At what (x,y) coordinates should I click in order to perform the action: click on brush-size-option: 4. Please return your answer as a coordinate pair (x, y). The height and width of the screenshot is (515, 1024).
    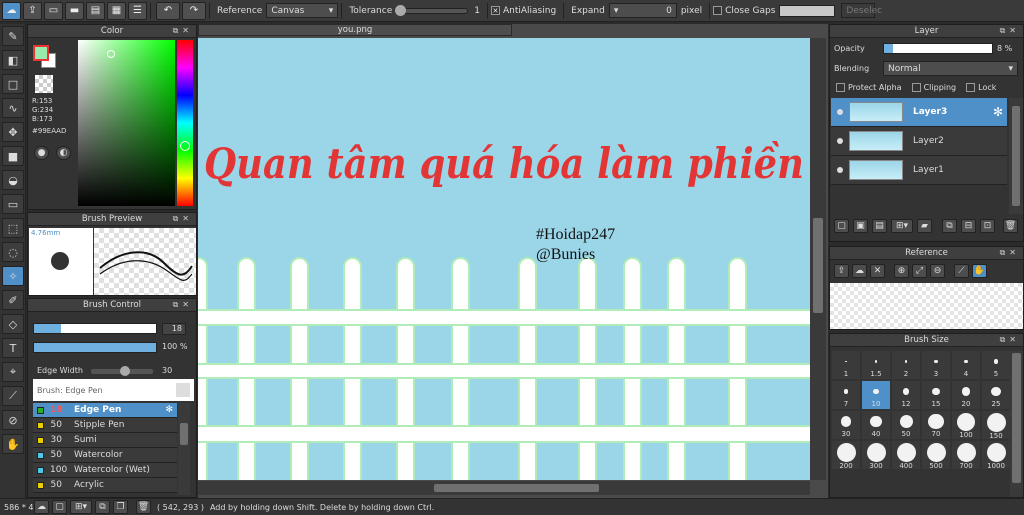
    Looking at the image, I should click on (966, 365).